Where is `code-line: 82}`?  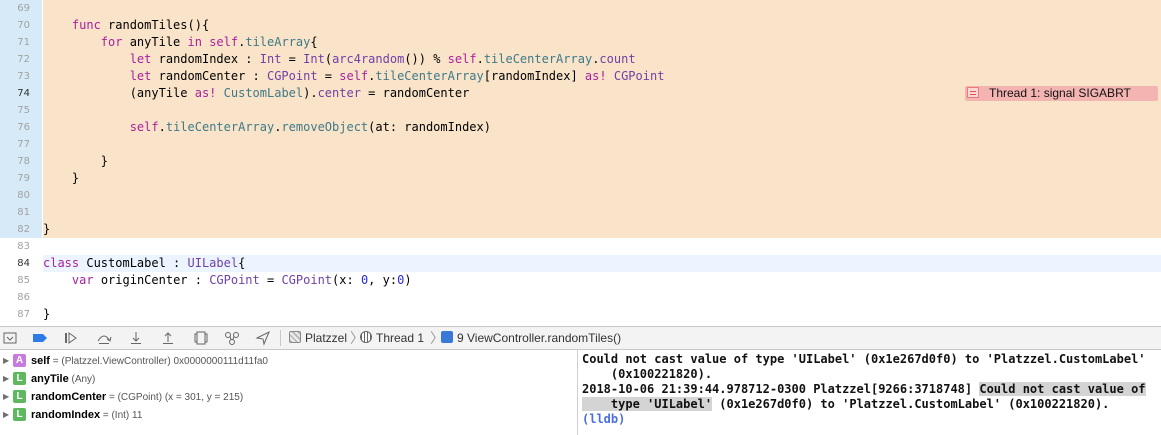 code-line: 82} is located at coordinates (580, 229).